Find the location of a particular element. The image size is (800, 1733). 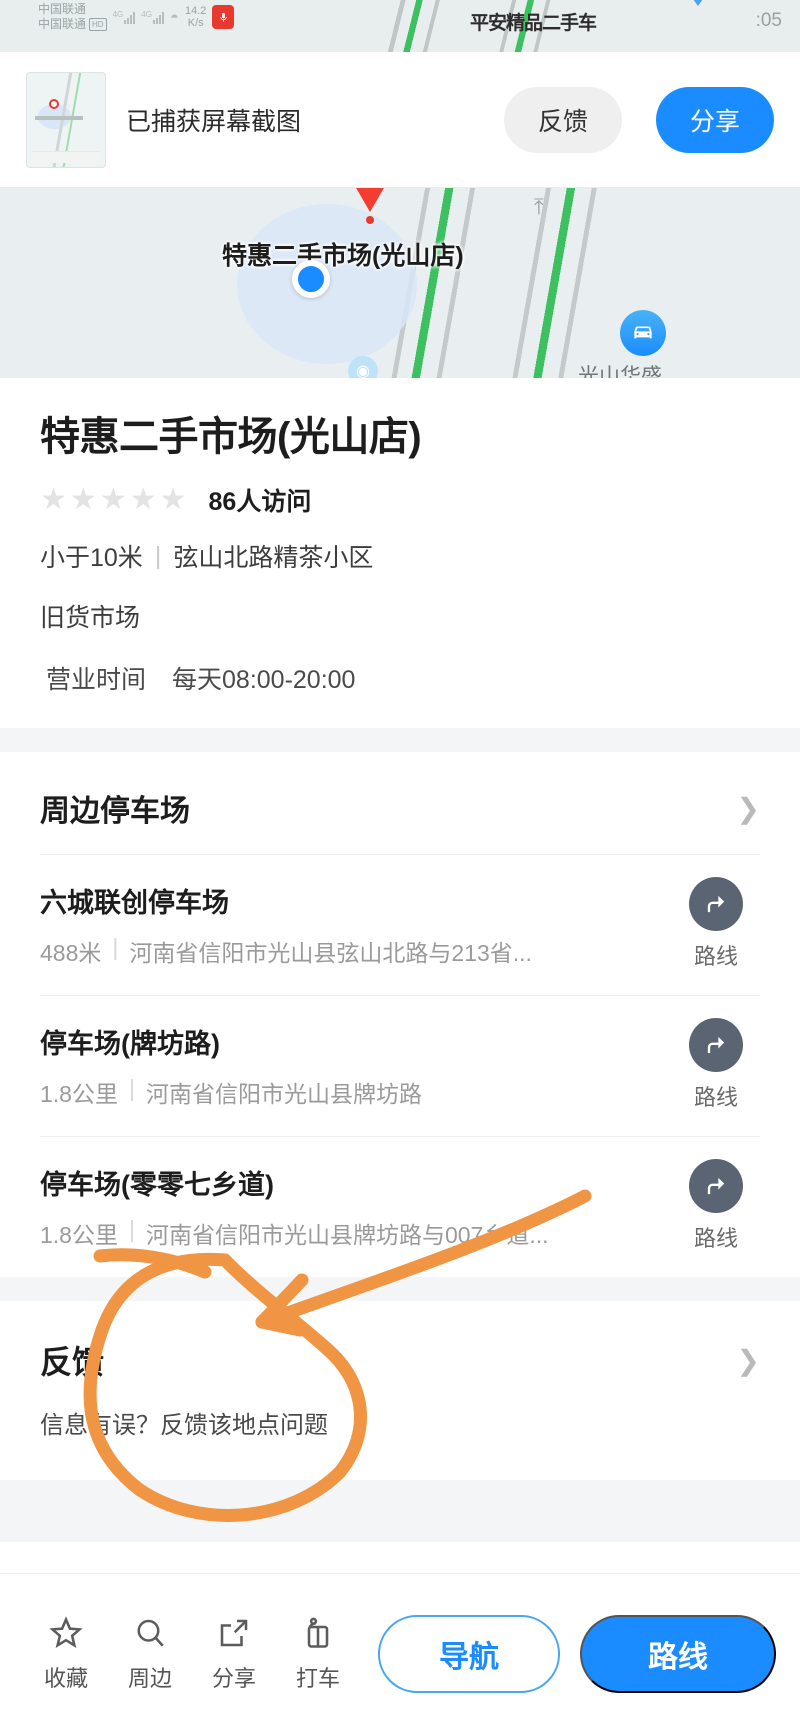

tab-taxi: 打车 is located at coordinates (318, 1654).